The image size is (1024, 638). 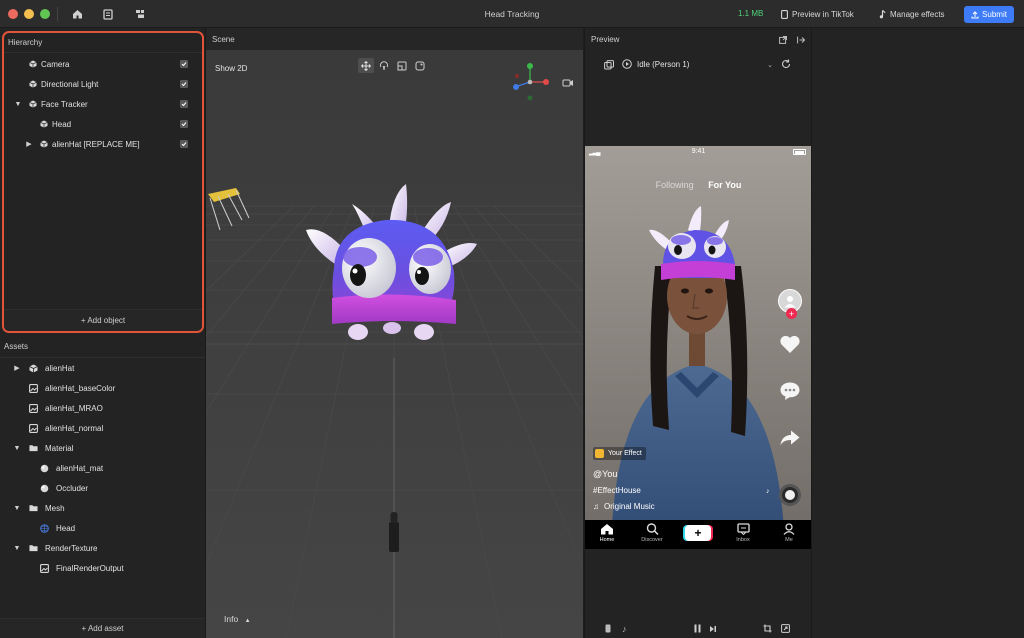 I want to click on asset-item-alienhat-mrao: alienHat_MRAO, so click(x=102, y=408).